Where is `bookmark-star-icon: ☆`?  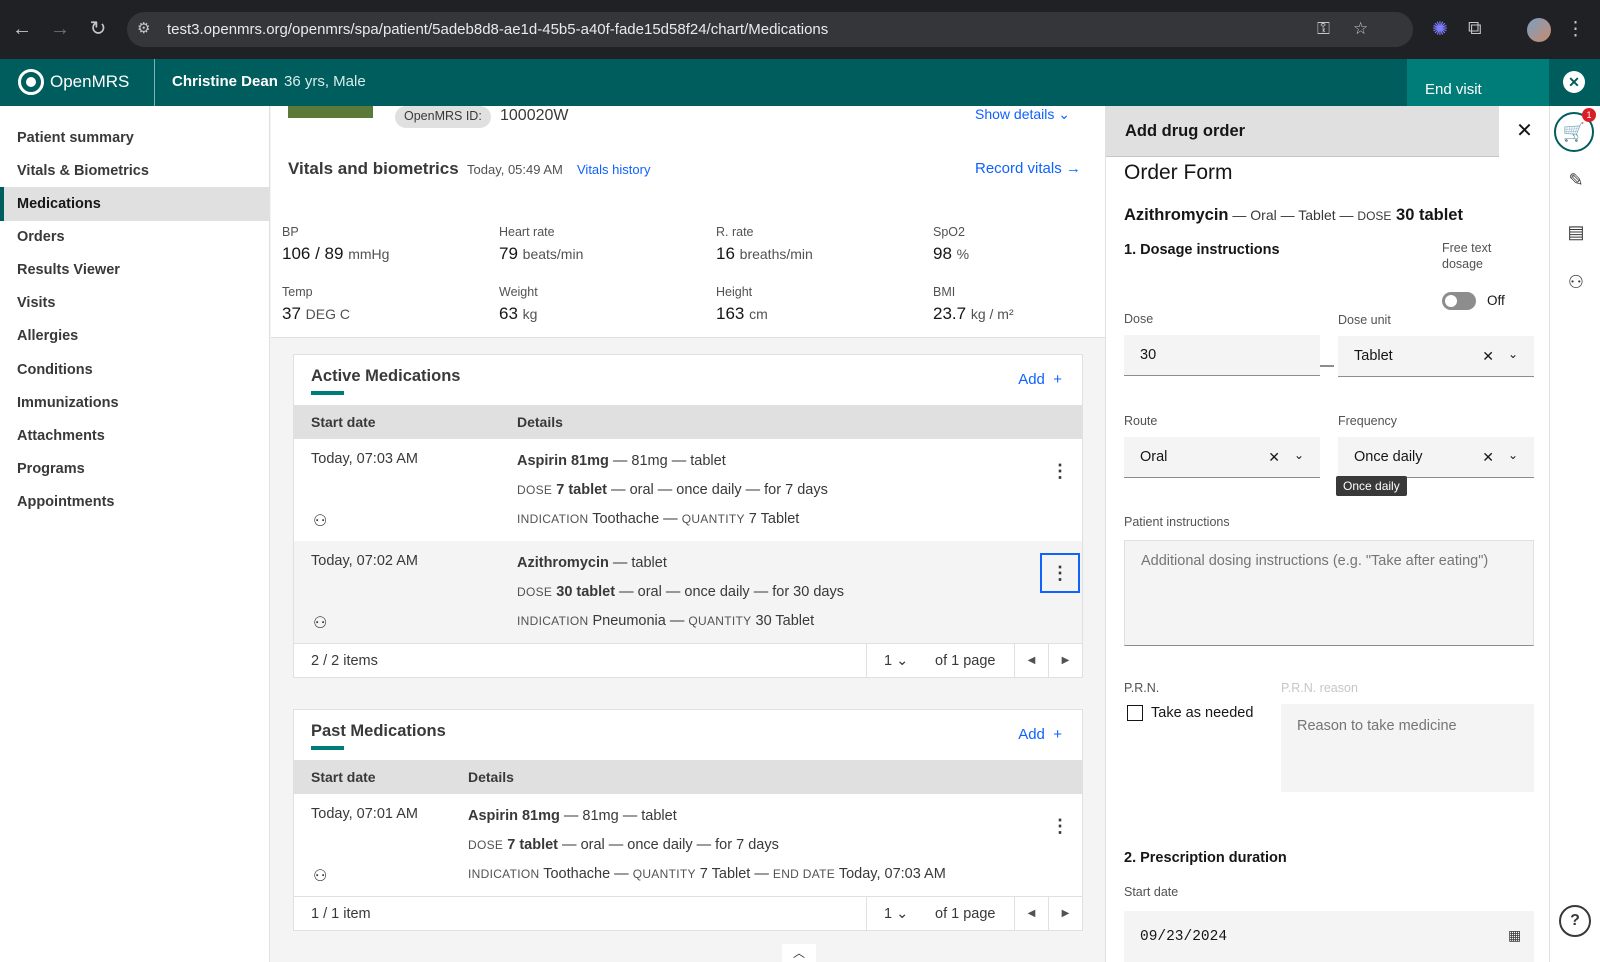 bookmark-star-icon: ☆ is located at coordinates (1360, 29).